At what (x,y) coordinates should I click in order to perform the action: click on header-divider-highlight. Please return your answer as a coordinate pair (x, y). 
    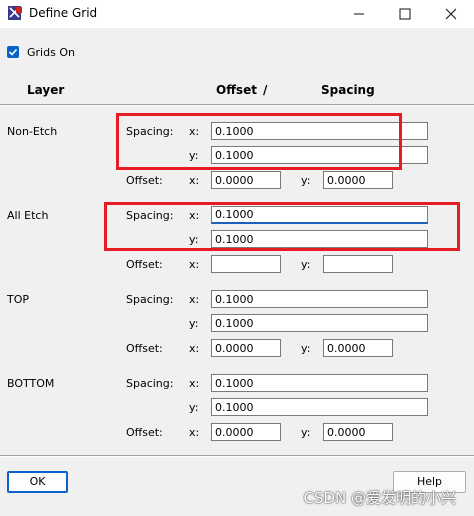
    Looking at the image, I should click on (237, 105).